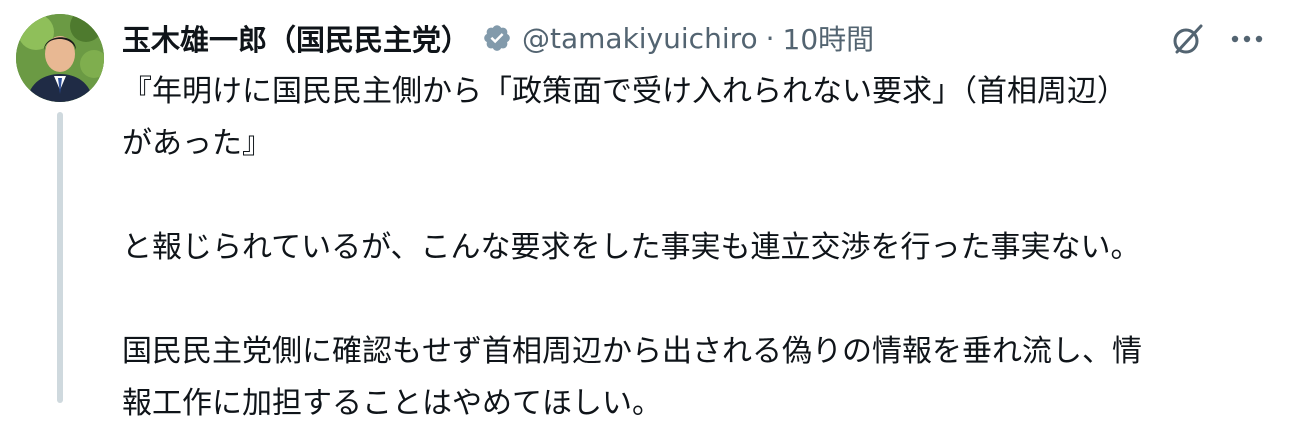 This screenshot has width=1300, height=430. What do you see at coordinates (60, 257) in the screenshot?
I see `thread-line` at bounding box center [60, 257].